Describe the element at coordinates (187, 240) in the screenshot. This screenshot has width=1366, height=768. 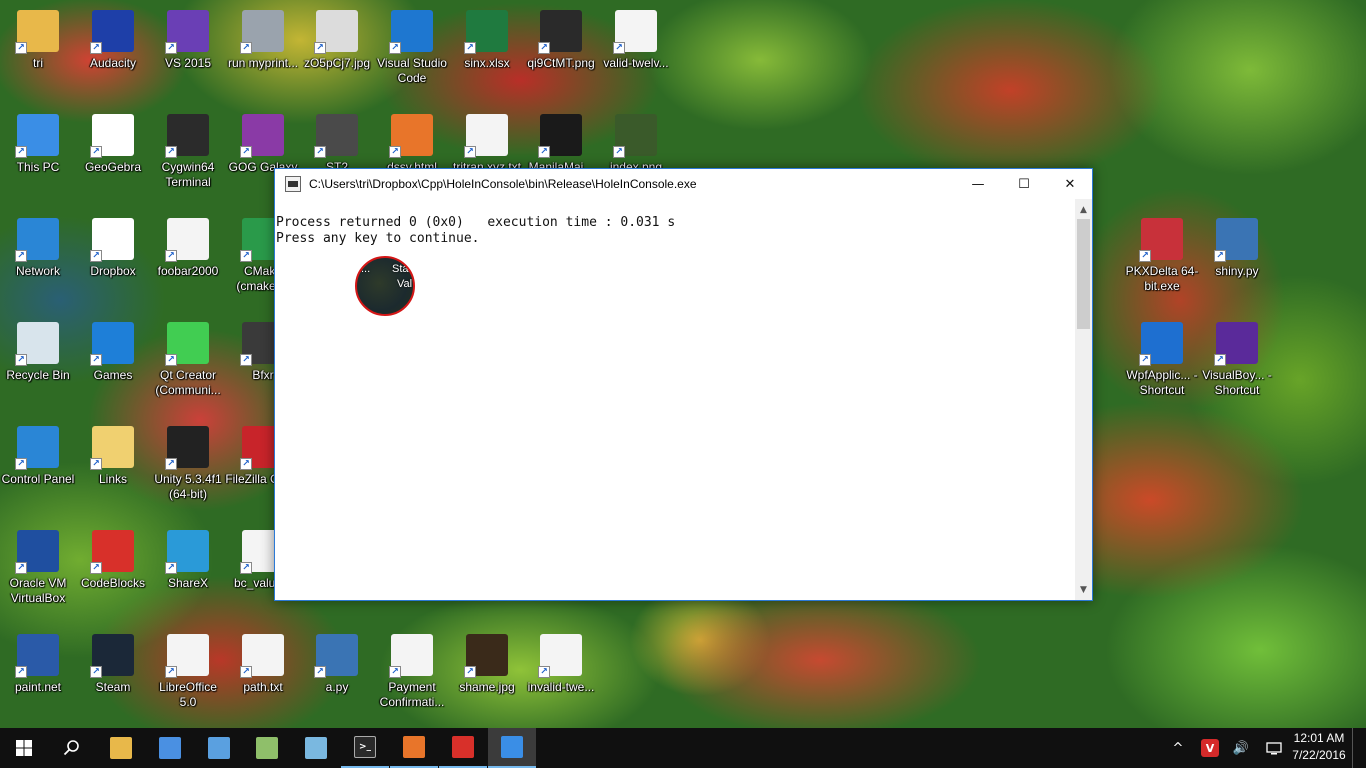
I see `foobar-icon: ↗` at that location.